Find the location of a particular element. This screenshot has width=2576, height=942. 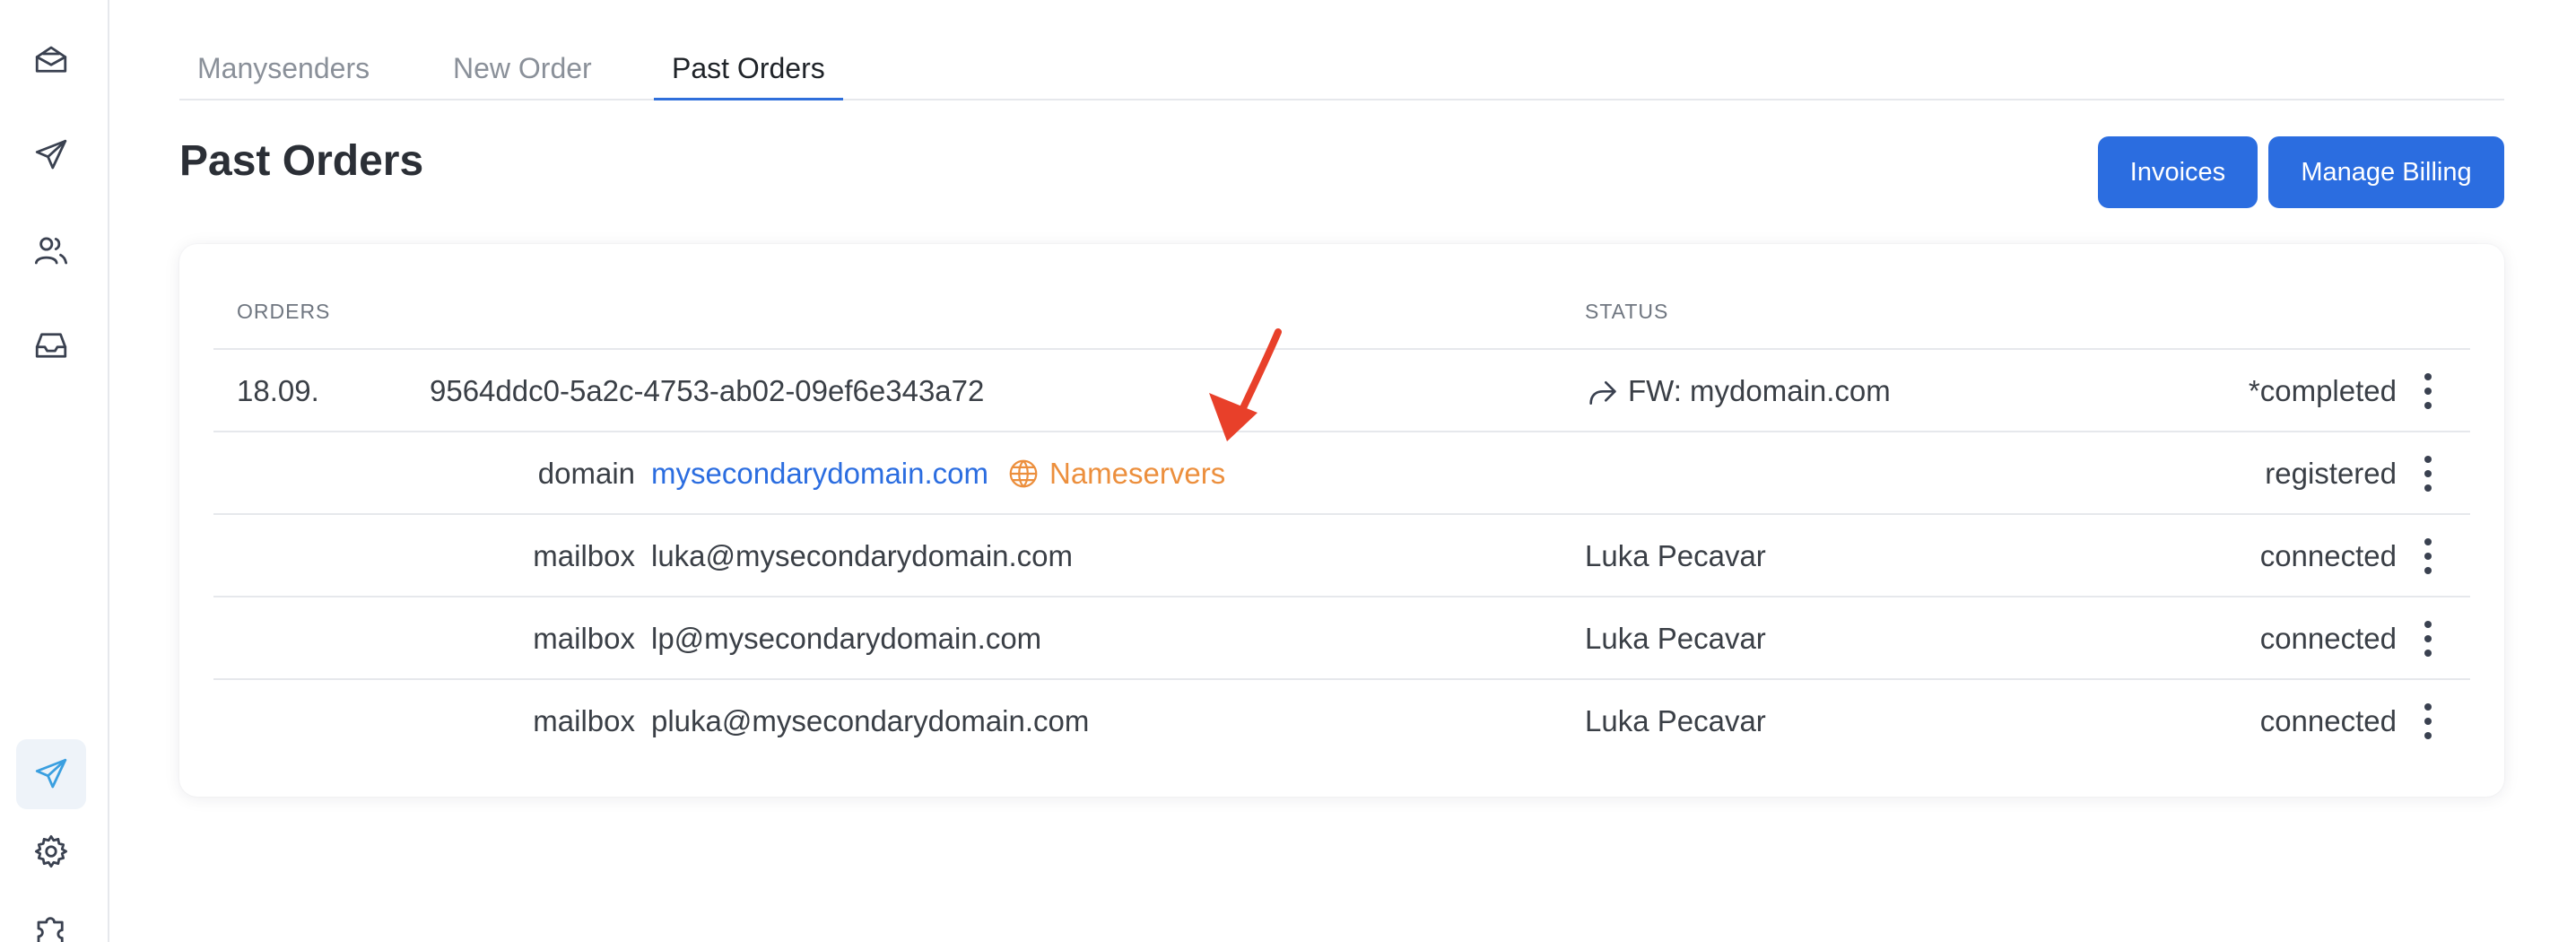

inbox-icon is located at coordinates (51, 345).